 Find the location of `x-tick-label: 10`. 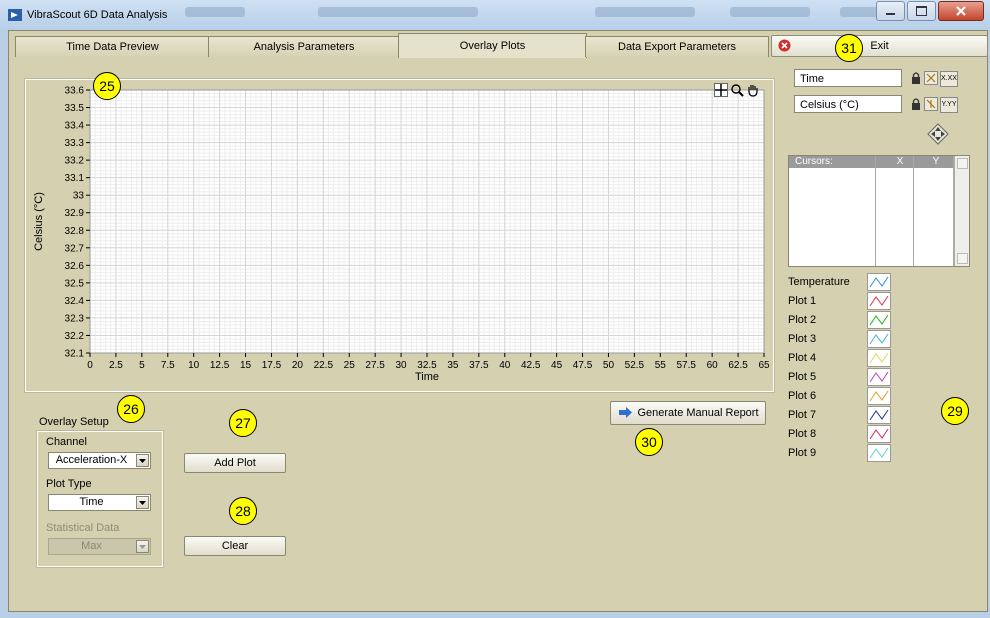

x-tick-label: 10 is located at coordinates (194, 365).